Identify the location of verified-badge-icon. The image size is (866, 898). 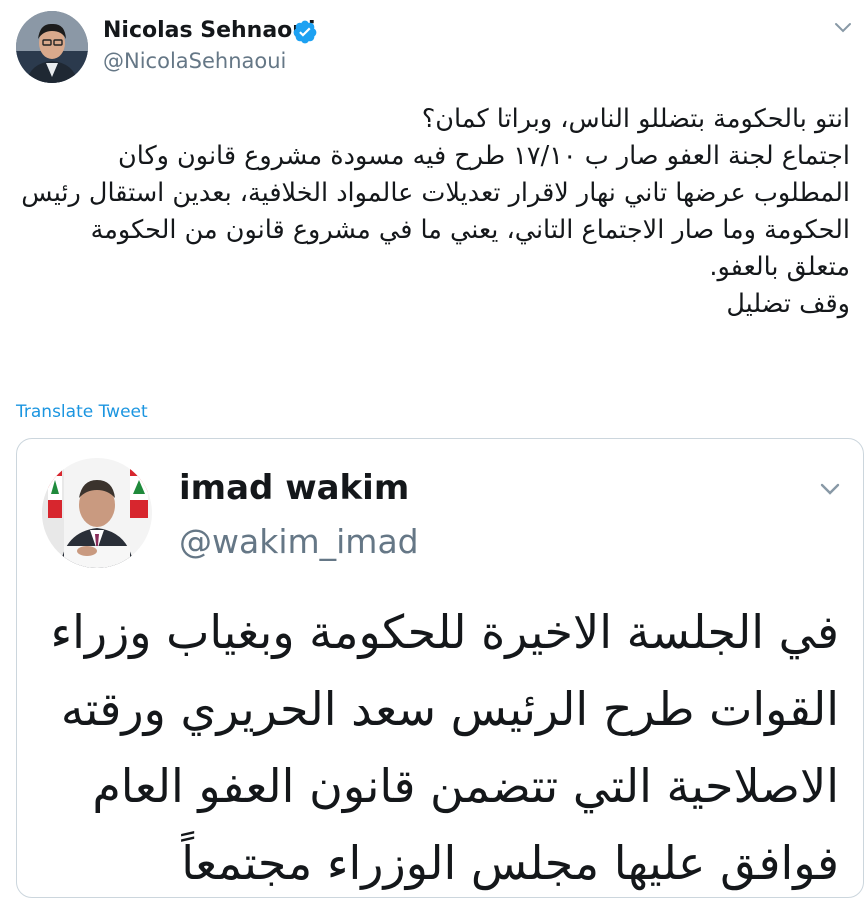
(305, 32).